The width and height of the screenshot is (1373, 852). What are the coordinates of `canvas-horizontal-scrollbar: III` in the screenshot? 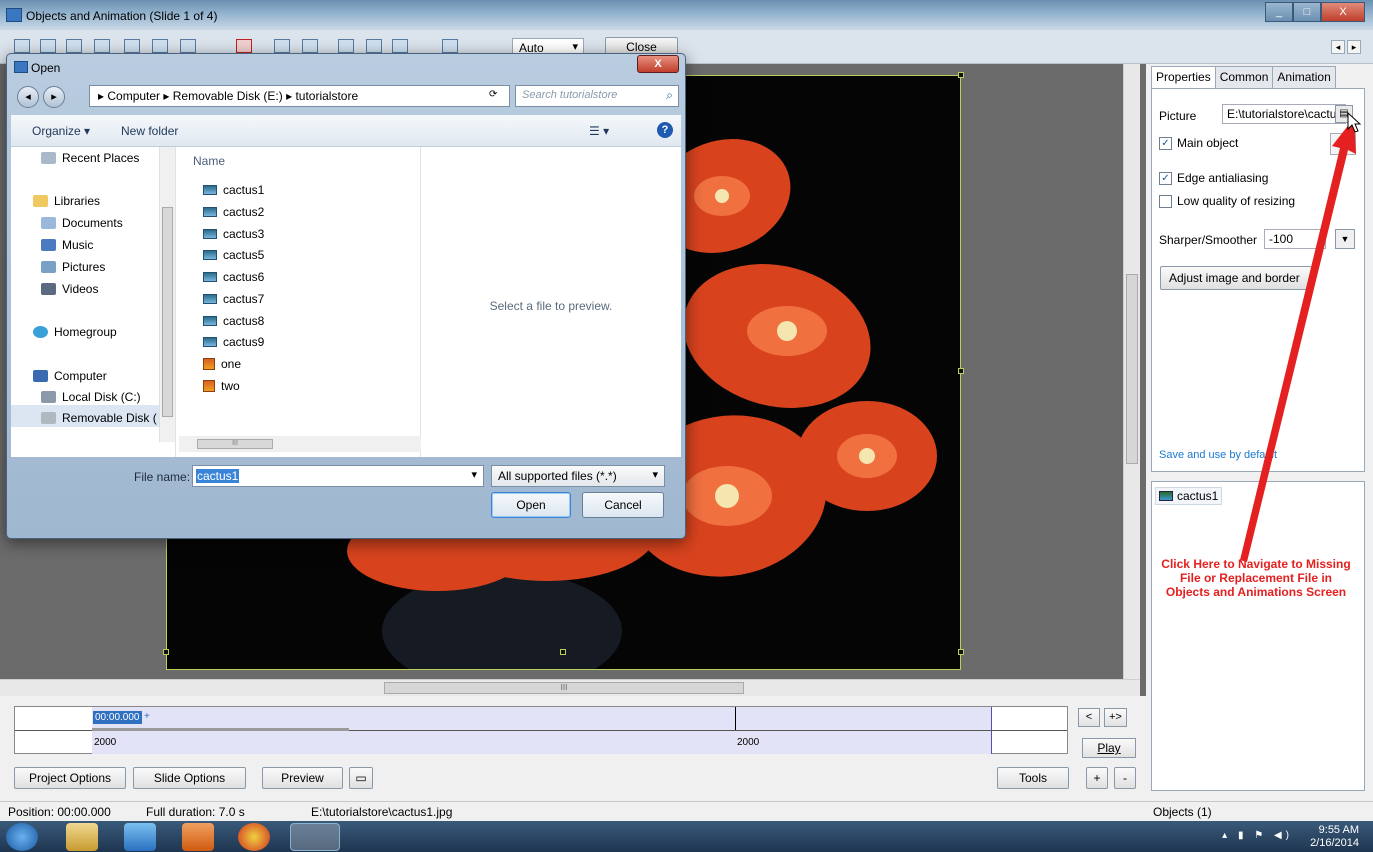 It's located at (570, 687).